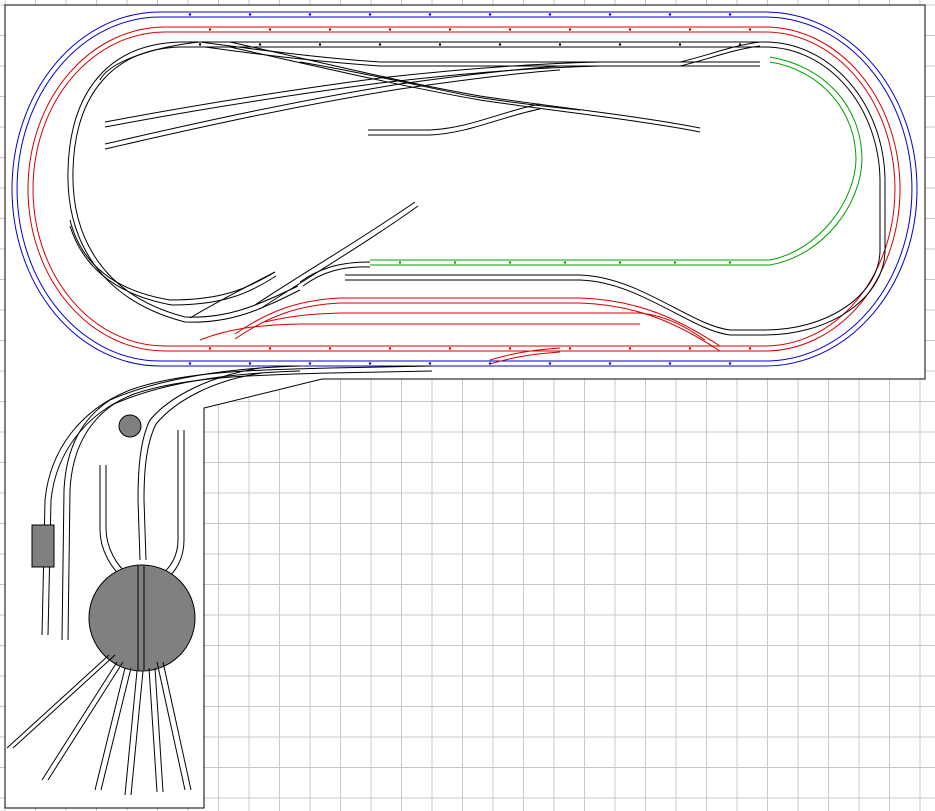 This screenshot has height=811, width=935. What do you see at coordinates (130, 426) in the screenshot?
I see `water-tower` at bounding box center [130, 426].